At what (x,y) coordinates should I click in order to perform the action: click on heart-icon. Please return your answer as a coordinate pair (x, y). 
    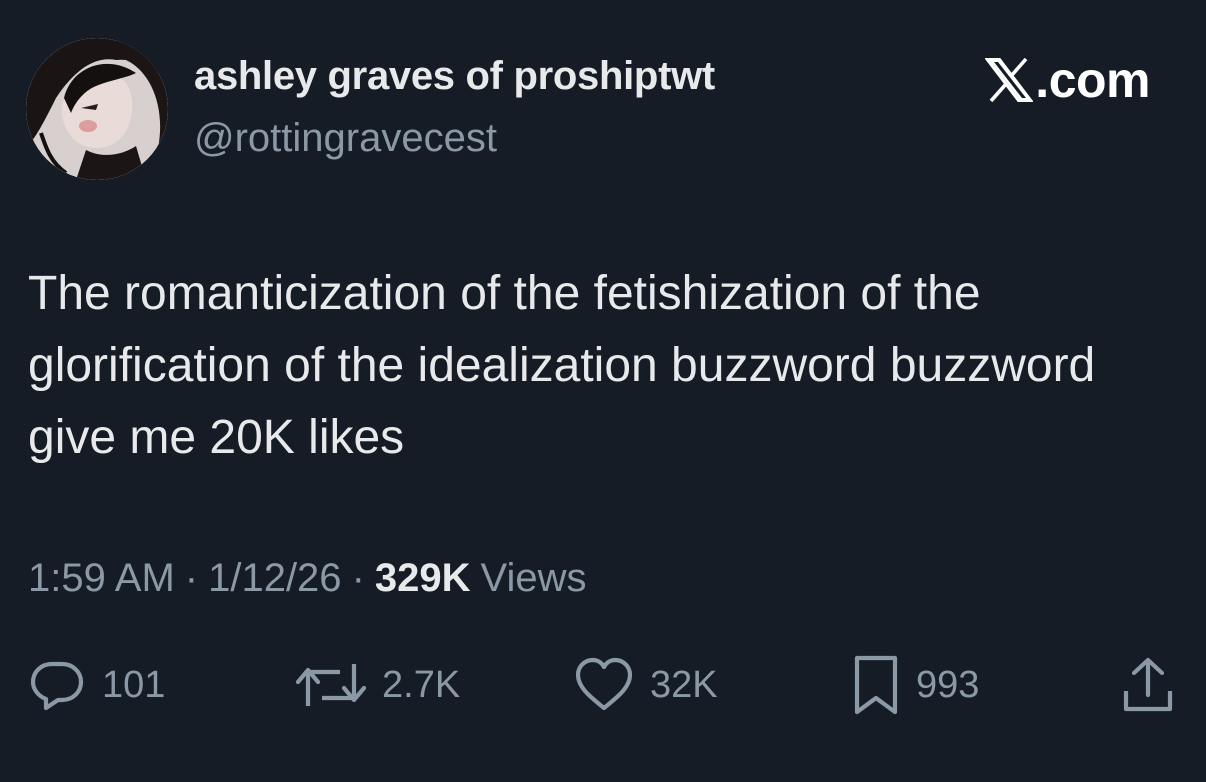
    Looking at the image, I should click on (604, 684).